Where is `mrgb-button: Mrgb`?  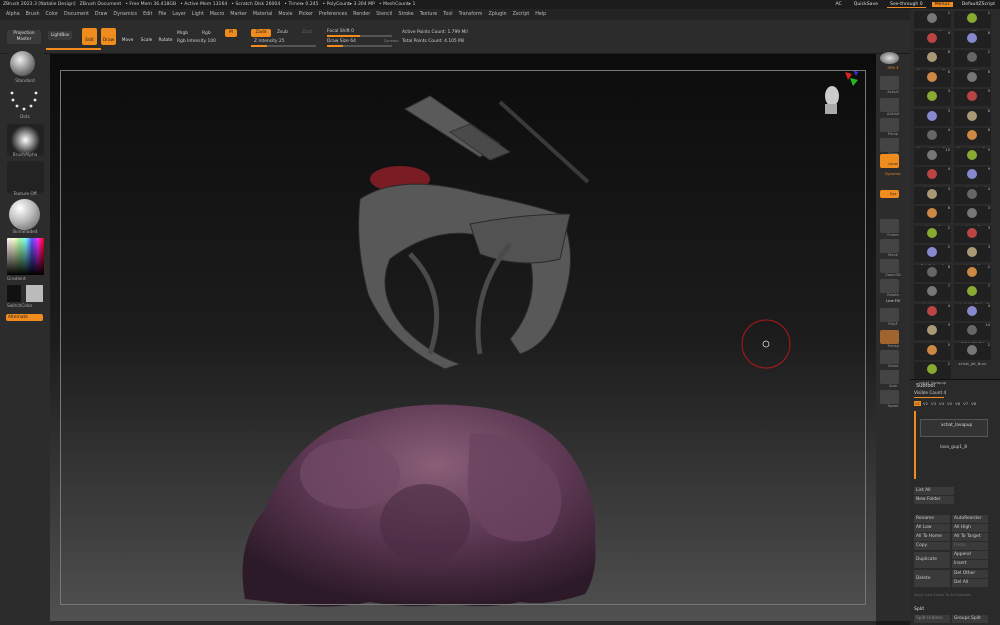 mrgb-button: Mrgb is located at coordinates (182, 33).